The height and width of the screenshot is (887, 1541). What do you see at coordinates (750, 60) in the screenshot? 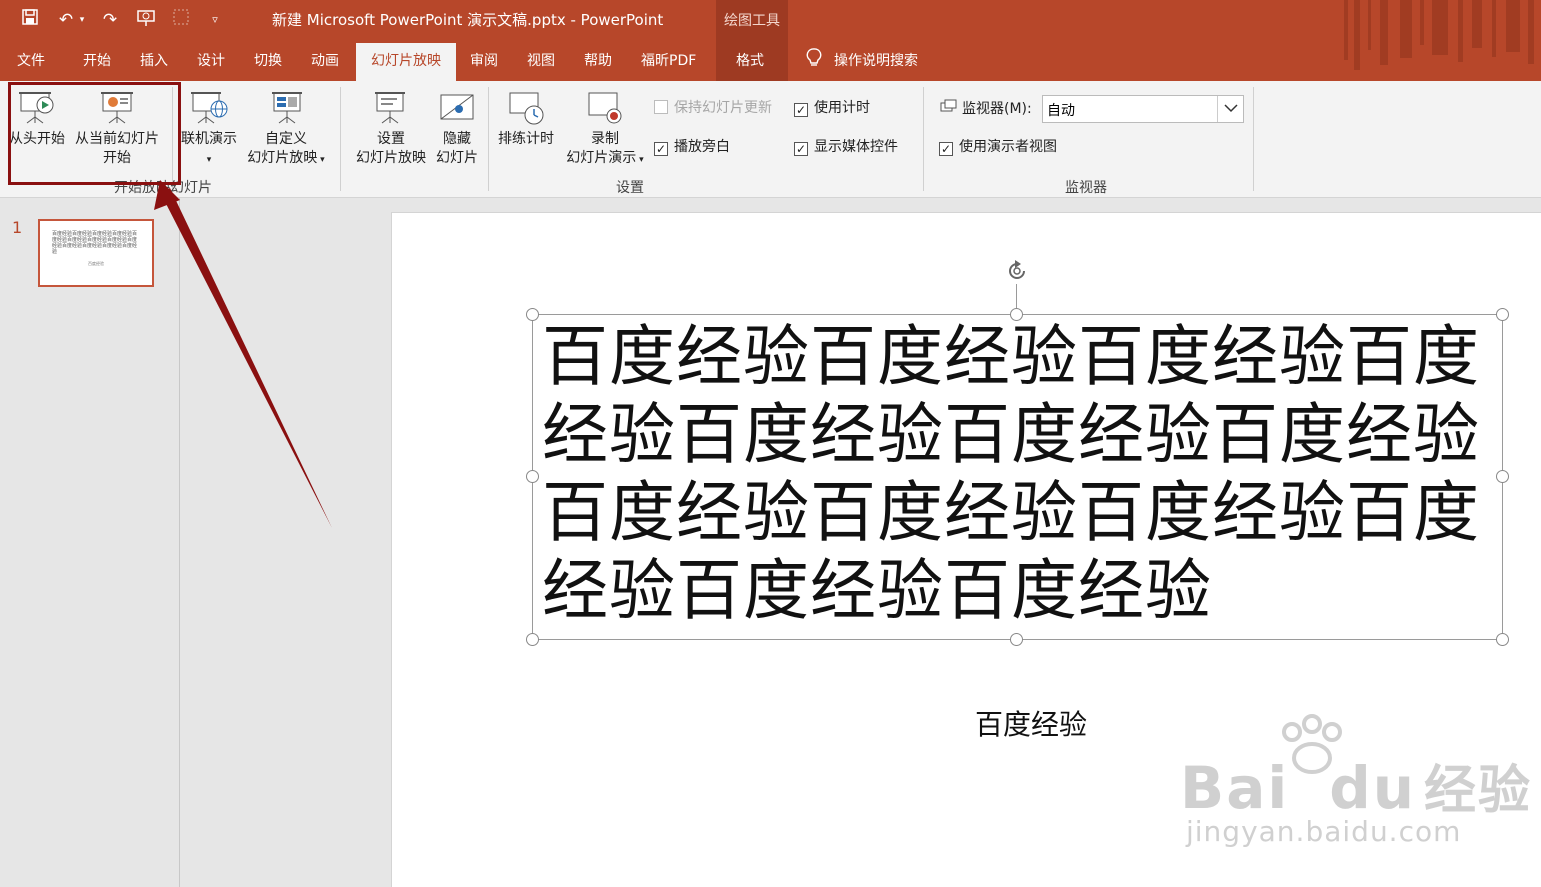
I see `tab-format: 格式` at bounding box center [750, 60].